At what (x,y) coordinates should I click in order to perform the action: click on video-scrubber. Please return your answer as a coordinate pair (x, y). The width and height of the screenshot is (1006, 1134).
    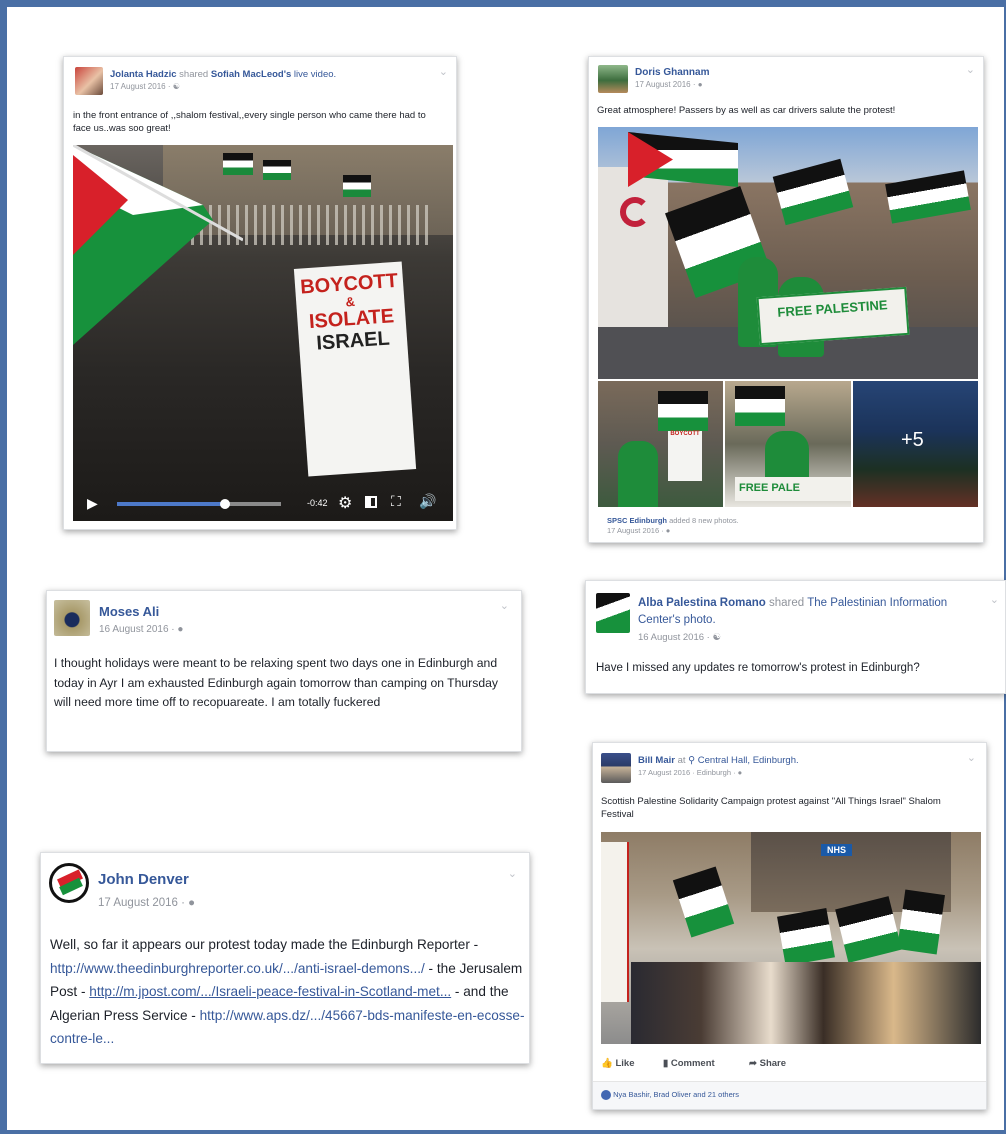
    Looking at the image, I should click on (225, 504).